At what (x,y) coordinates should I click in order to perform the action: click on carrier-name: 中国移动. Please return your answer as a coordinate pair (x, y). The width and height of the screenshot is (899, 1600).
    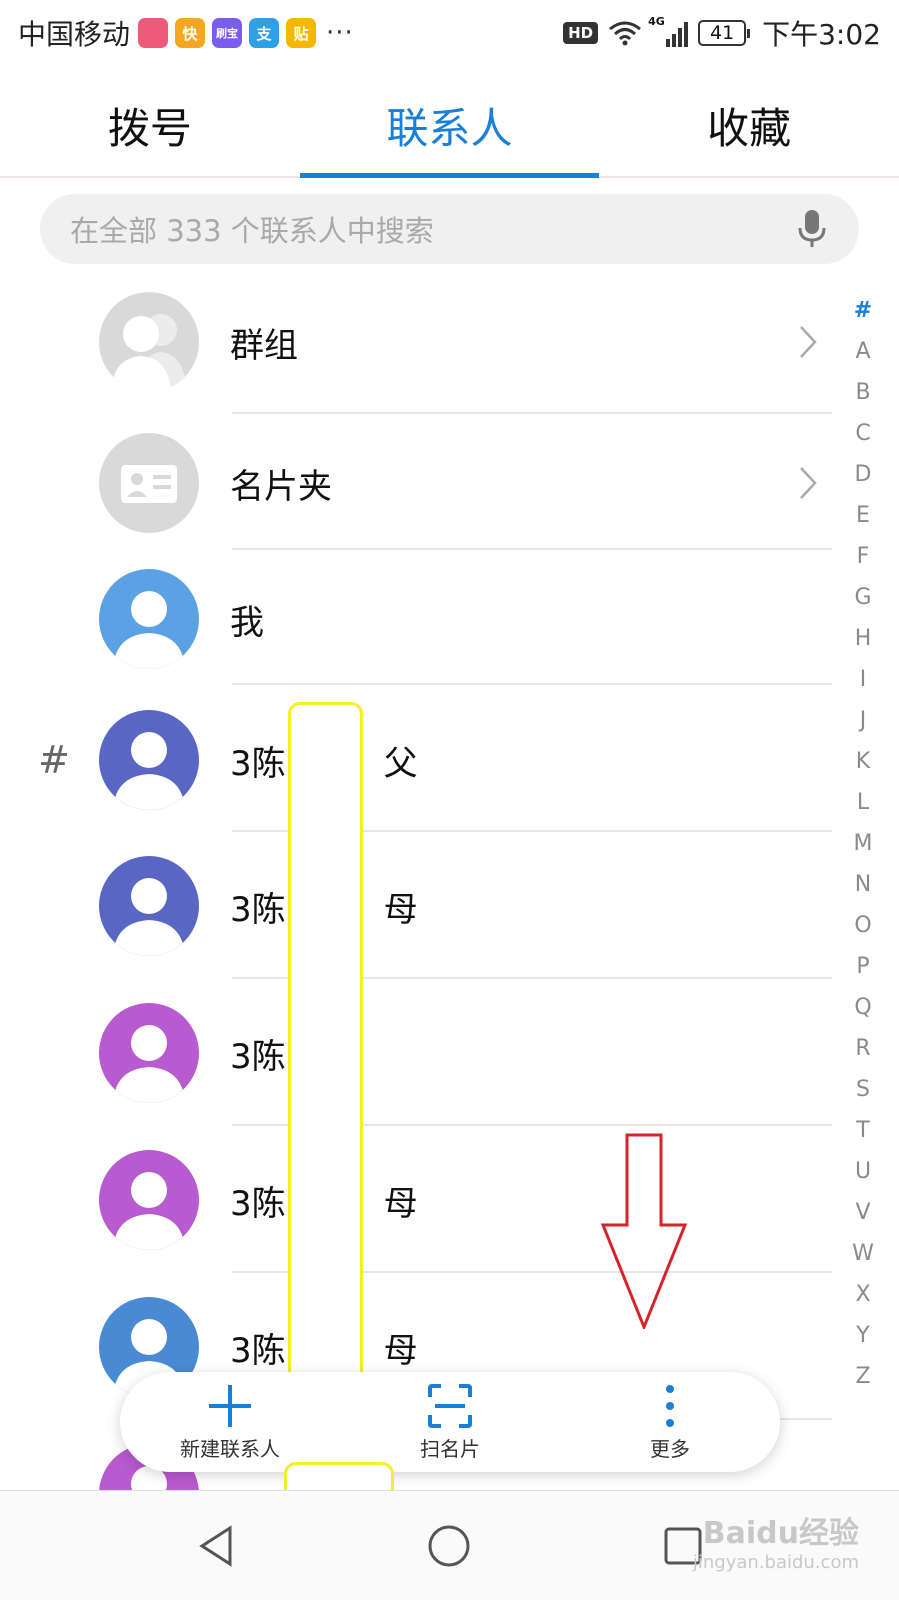
    Looking at the image, I should click on (74, 34).